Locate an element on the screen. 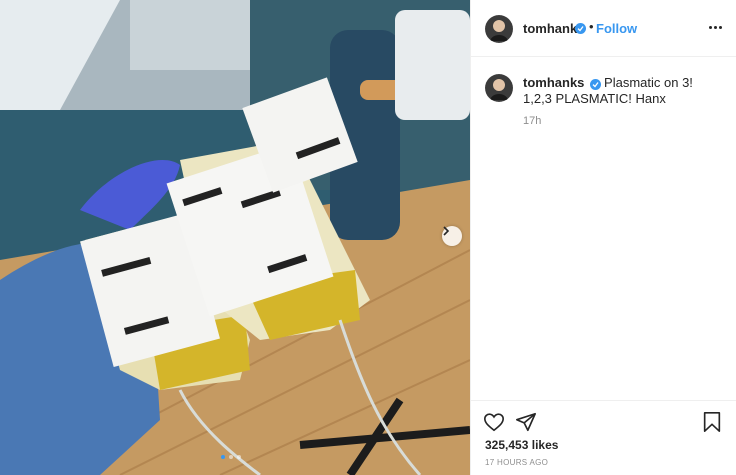 The image size is (736, 475). likes-count: 325,453 likes is located at coordinates (521, 445).